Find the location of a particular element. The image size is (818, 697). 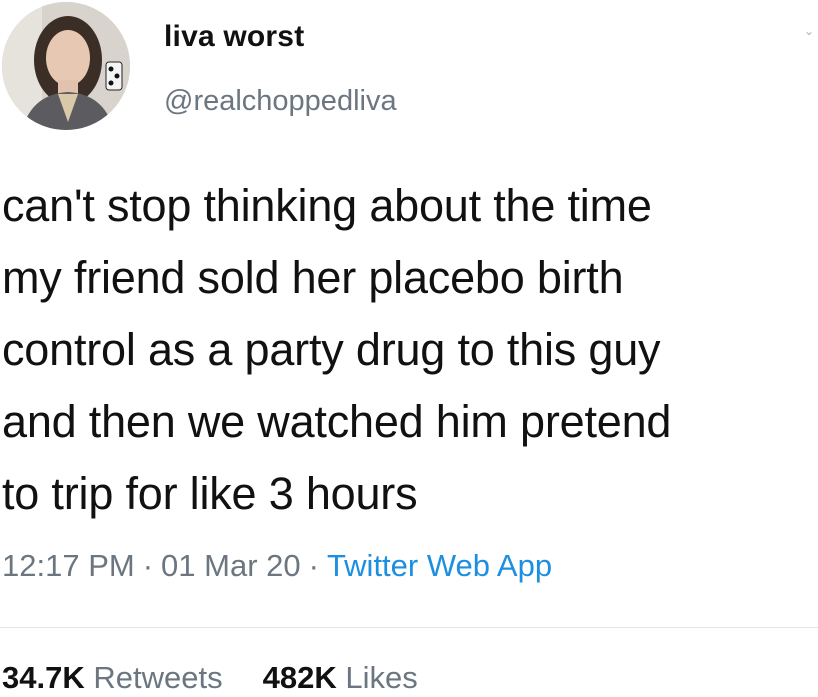

tweet-meta: 12:17 PM · 01 Mar 20 · Twitter Web App is located at coordinates (277, 566).